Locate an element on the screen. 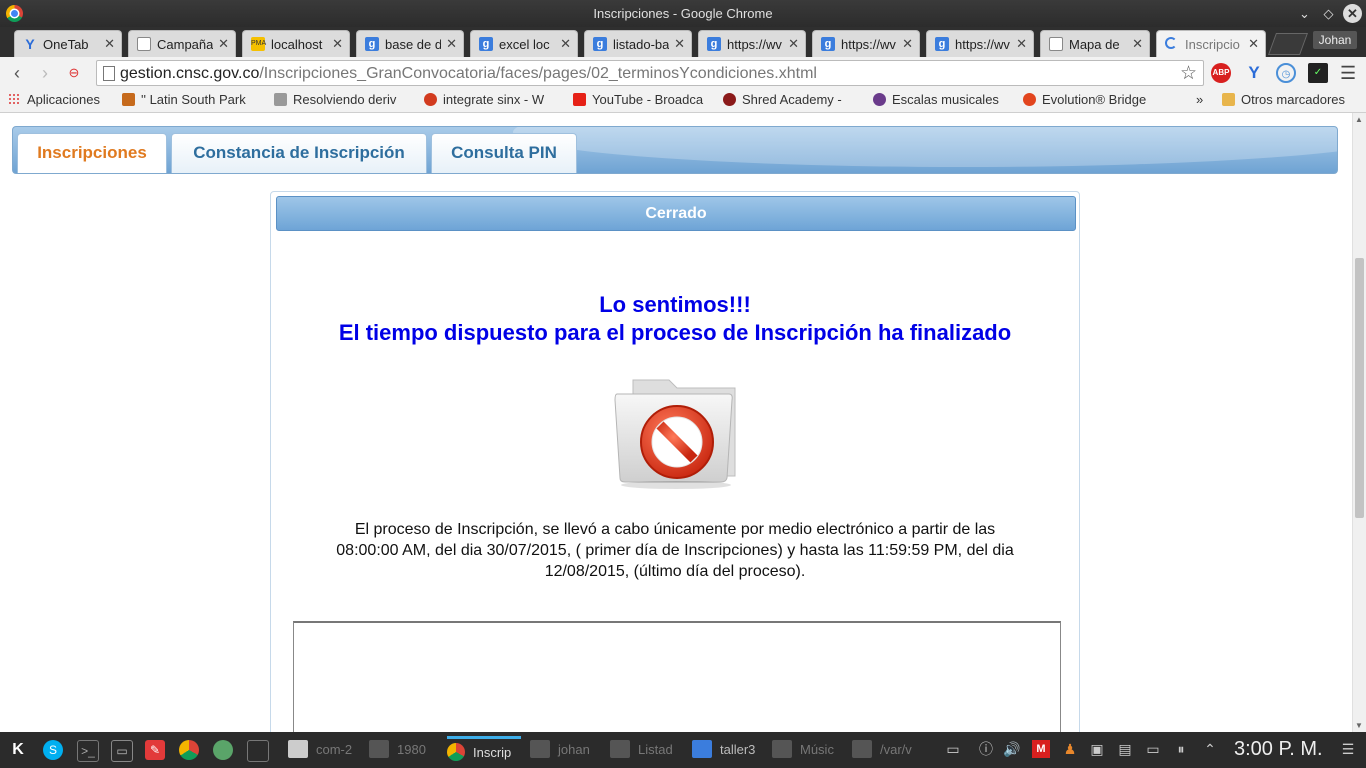 The image size is (1366, 768). scrollbar-thumb is located at coordinates (1359, 388).